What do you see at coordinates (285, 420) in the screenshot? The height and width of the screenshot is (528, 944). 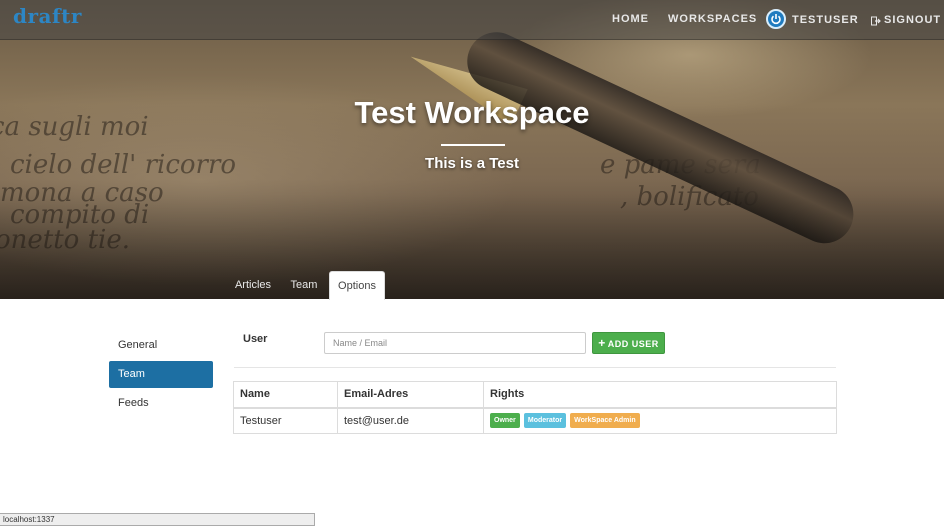 I see `cell-name: Testuser` at bounding box center [285, 420].